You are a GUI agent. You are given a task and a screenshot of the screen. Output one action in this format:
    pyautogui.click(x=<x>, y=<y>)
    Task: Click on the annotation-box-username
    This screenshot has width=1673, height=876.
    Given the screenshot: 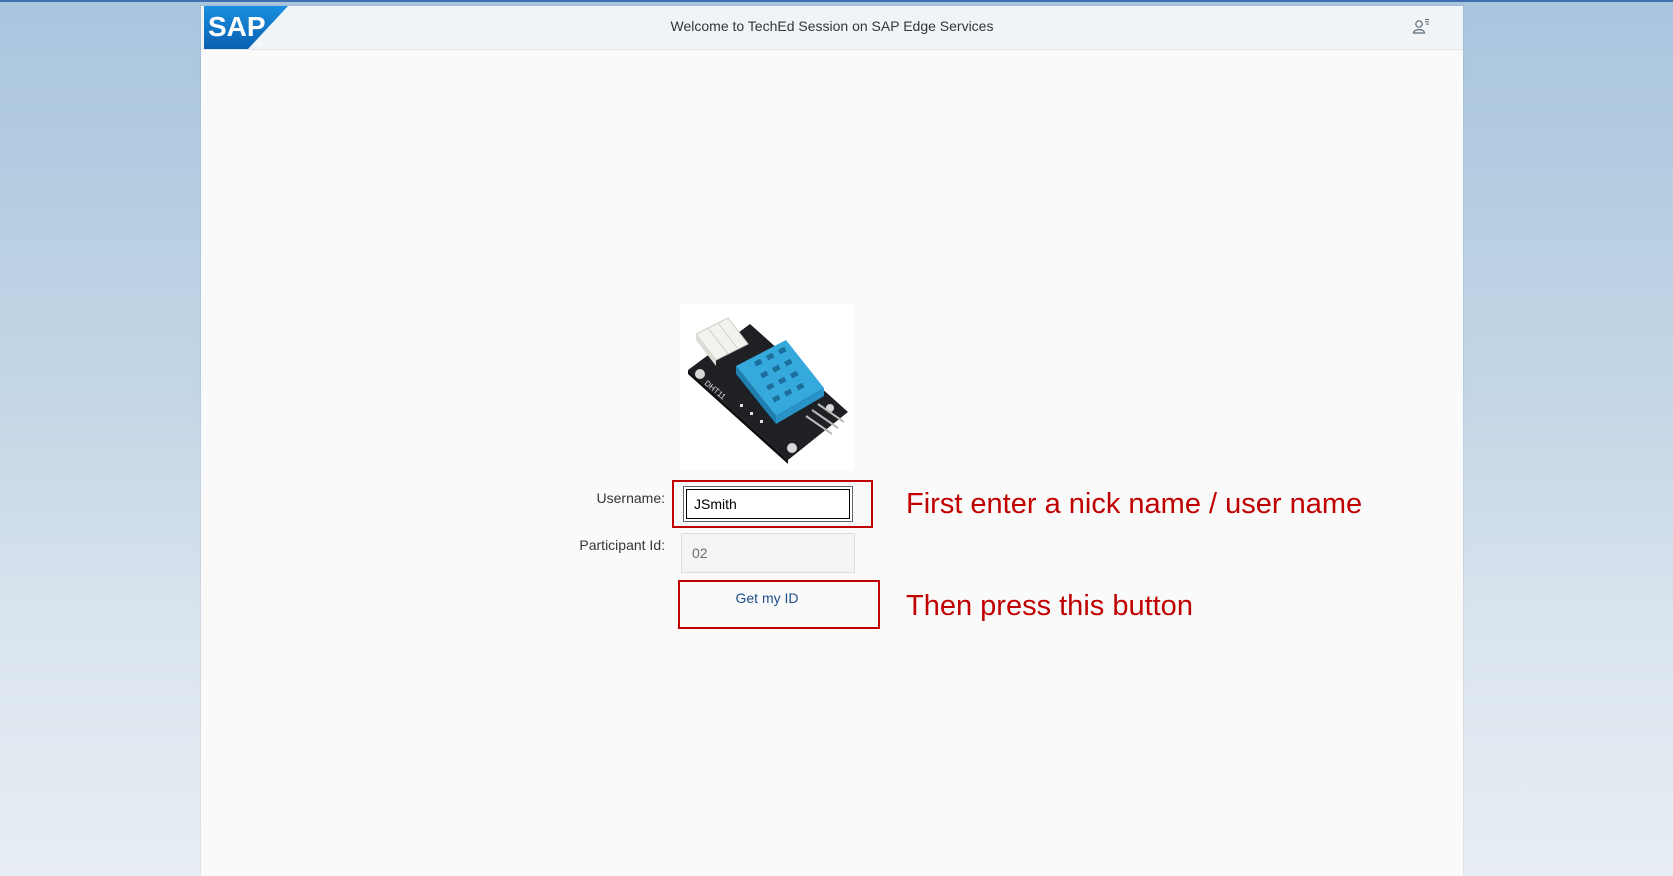 What is the action you would take?
    pyautogui.click(x=772, y=504)
    